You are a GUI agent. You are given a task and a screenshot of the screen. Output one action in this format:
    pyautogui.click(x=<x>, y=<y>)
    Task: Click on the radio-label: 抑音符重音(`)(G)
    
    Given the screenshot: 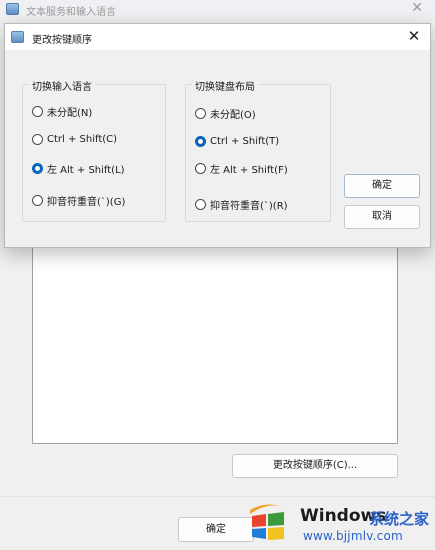 What is the action you would take?
    pyautogui.click(x=86, y=202)
    